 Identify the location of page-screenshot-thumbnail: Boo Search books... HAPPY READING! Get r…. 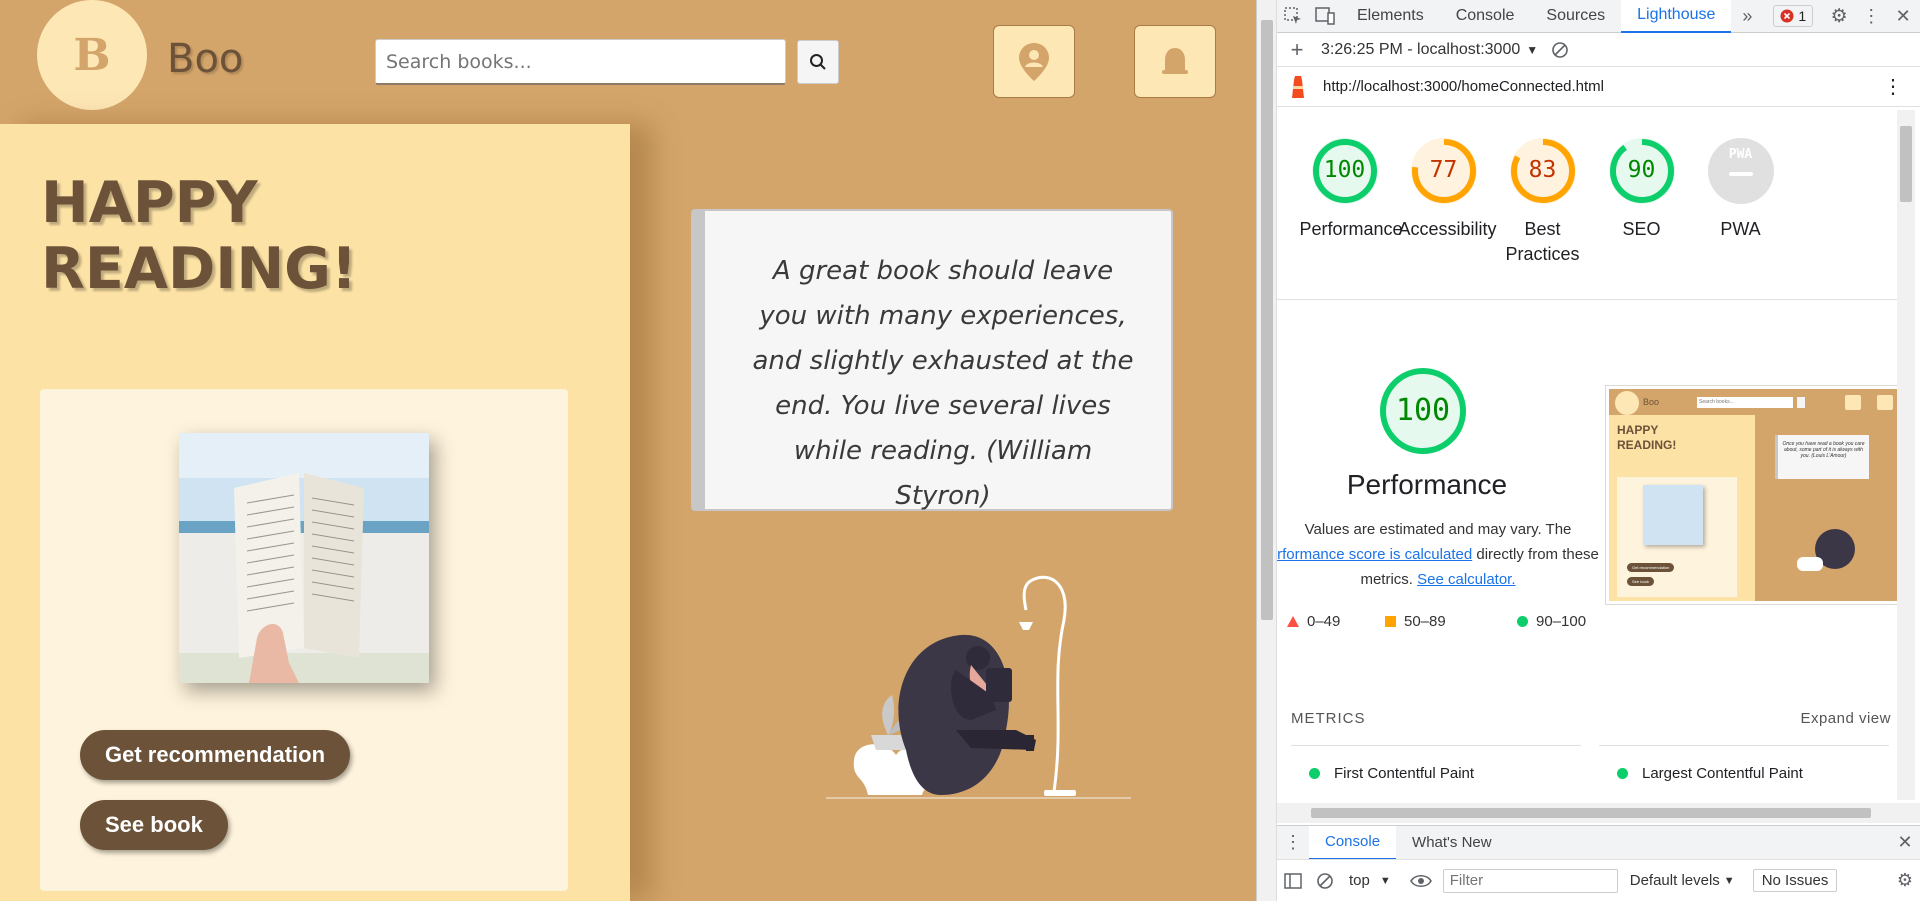
(1758, 495).